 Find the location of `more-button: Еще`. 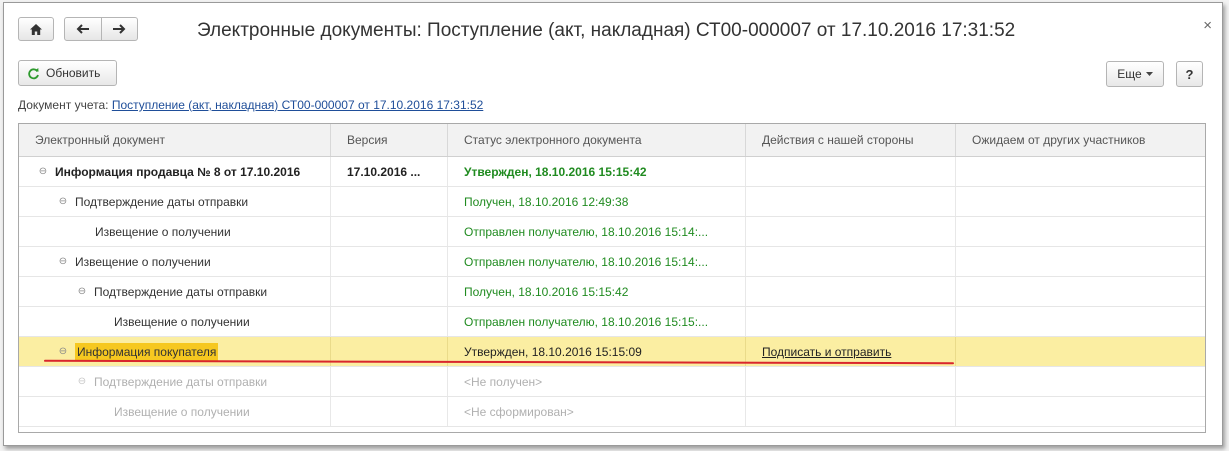

more-button: Еще is located at coordinates (1135, 74).